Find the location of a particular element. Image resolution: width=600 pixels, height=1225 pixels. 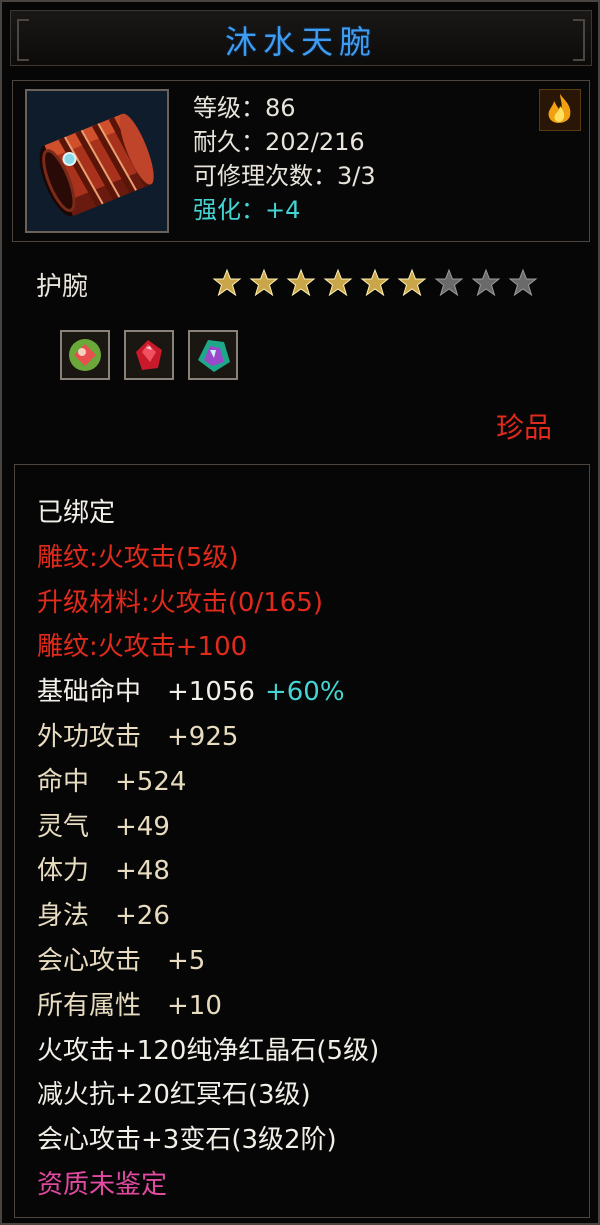

attribute-text: 已绑定 is located at coordinates (76, 513).